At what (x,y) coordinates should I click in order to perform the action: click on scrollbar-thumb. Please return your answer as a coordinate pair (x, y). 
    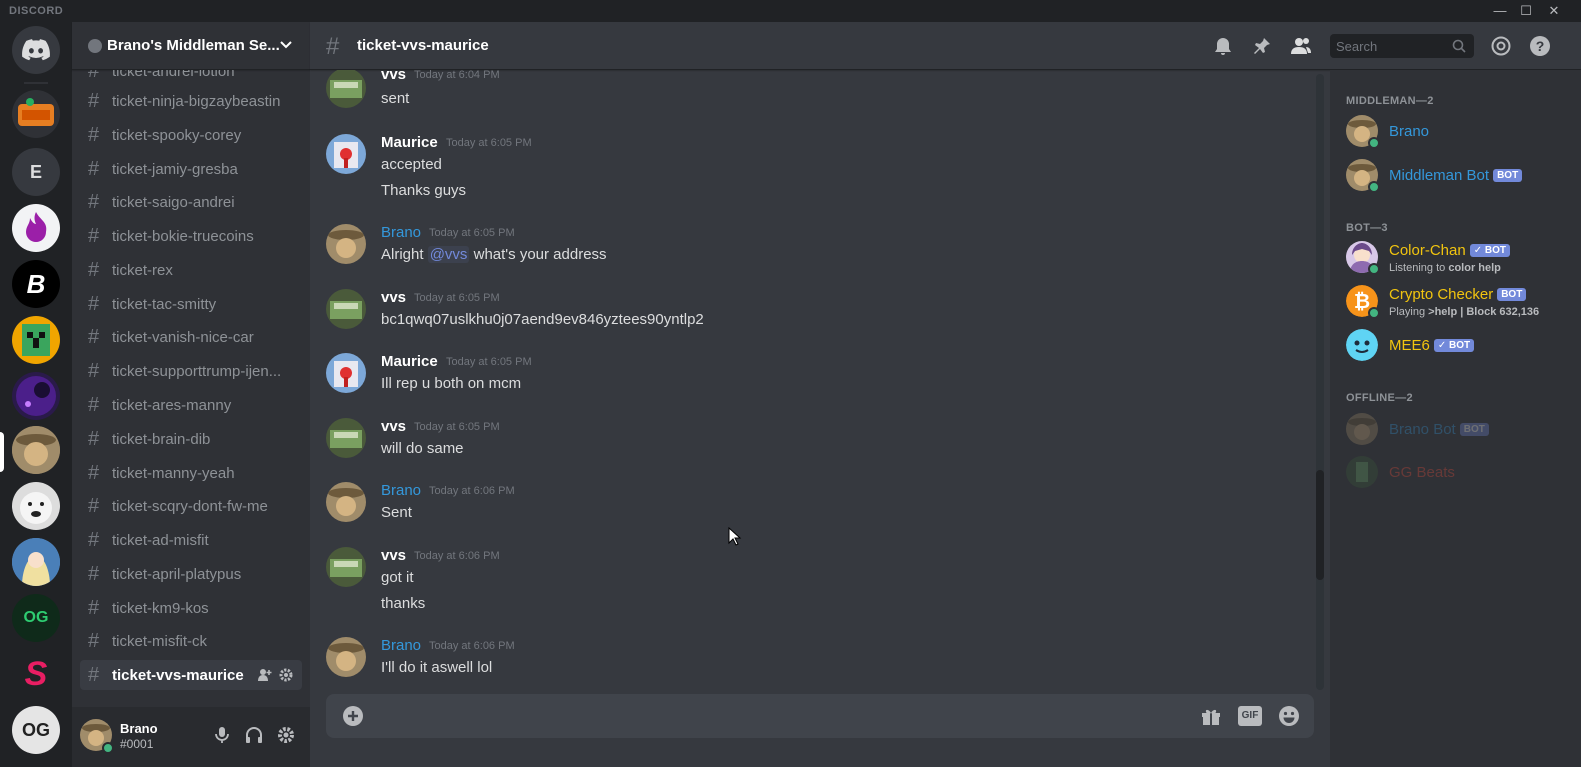
    Looking at the image, I should click on (1320, 525).